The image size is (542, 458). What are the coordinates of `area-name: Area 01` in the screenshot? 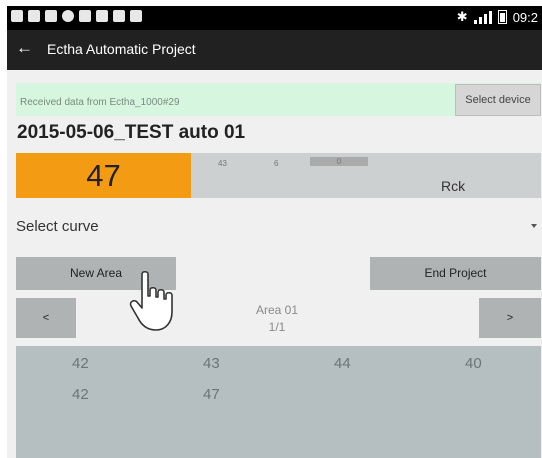 It's located at (277, 310).